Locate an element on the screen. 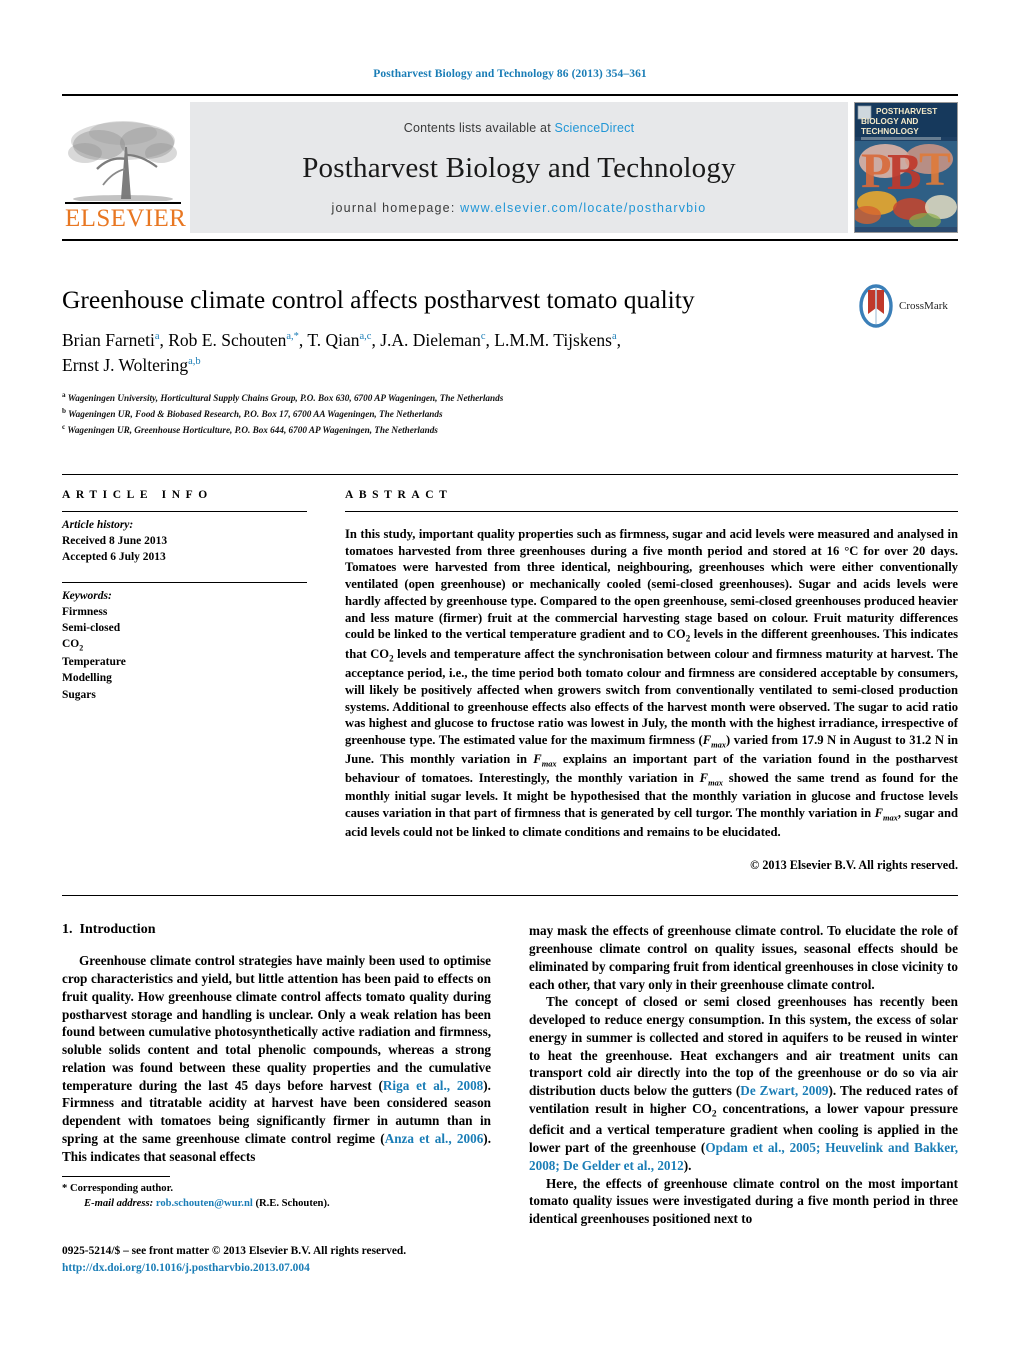  svg-text: POSTHARVEST is located at coordinates (906, 111).